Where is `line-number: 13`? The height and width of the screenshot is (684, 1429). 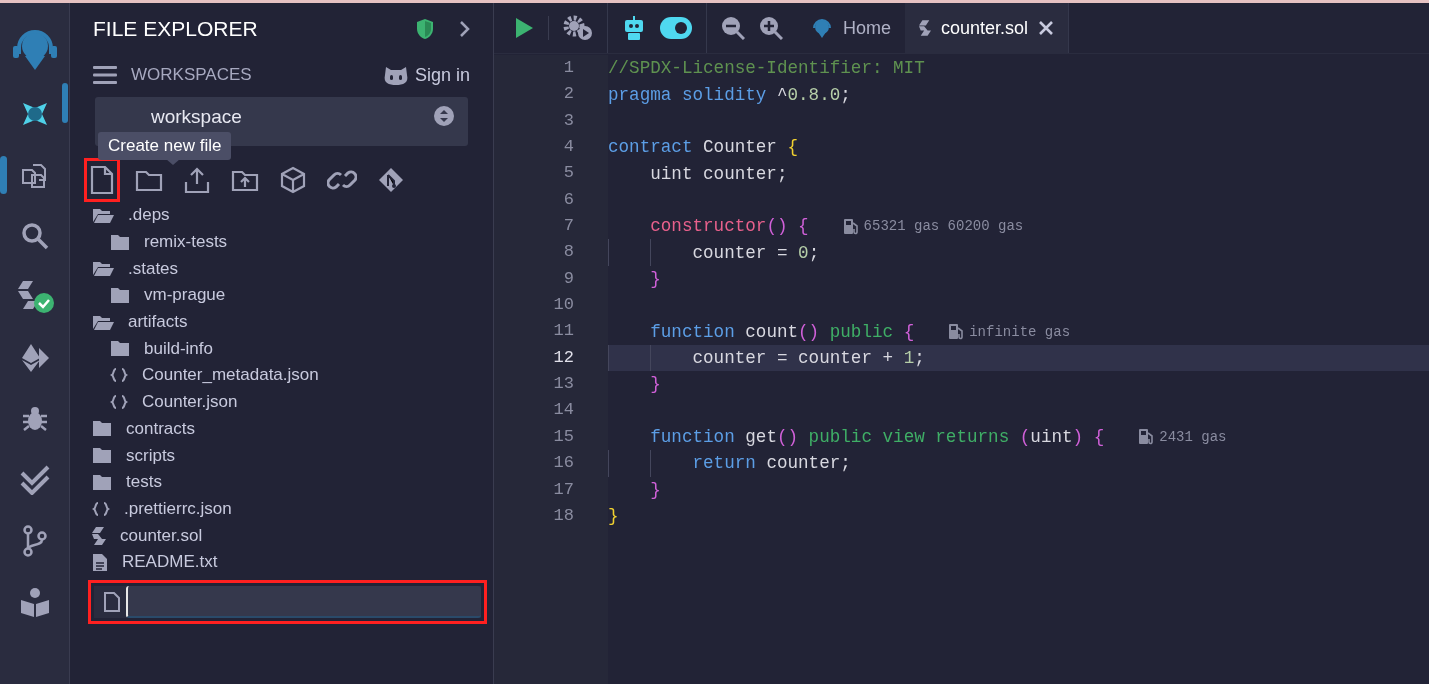
line-number: 13 is located at coordinates (563, 384).